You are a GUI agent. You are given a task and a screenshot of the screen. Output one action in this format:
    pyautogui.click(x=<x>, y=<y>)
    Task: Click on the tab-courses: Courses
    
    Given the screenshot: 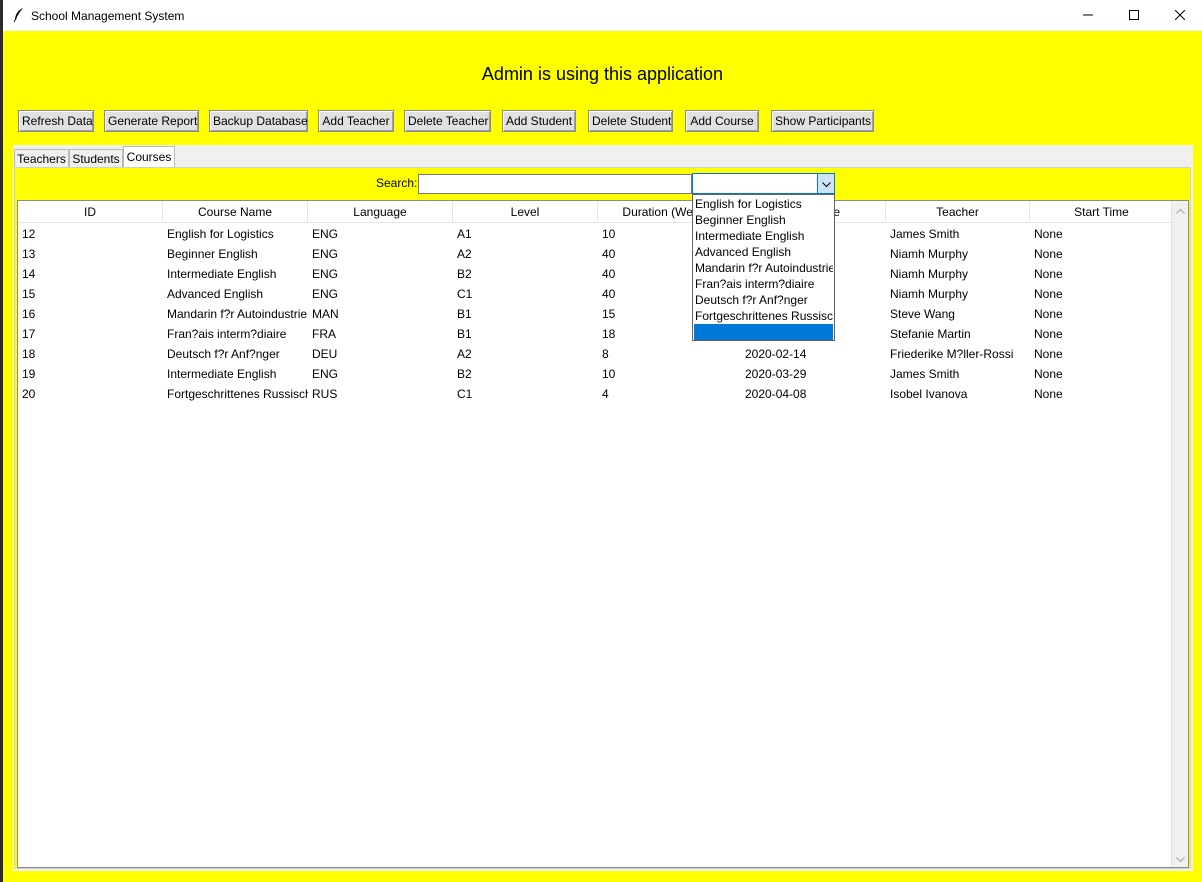 What is the action you would take?
    pyautogui.click(x=149, y=157)
    